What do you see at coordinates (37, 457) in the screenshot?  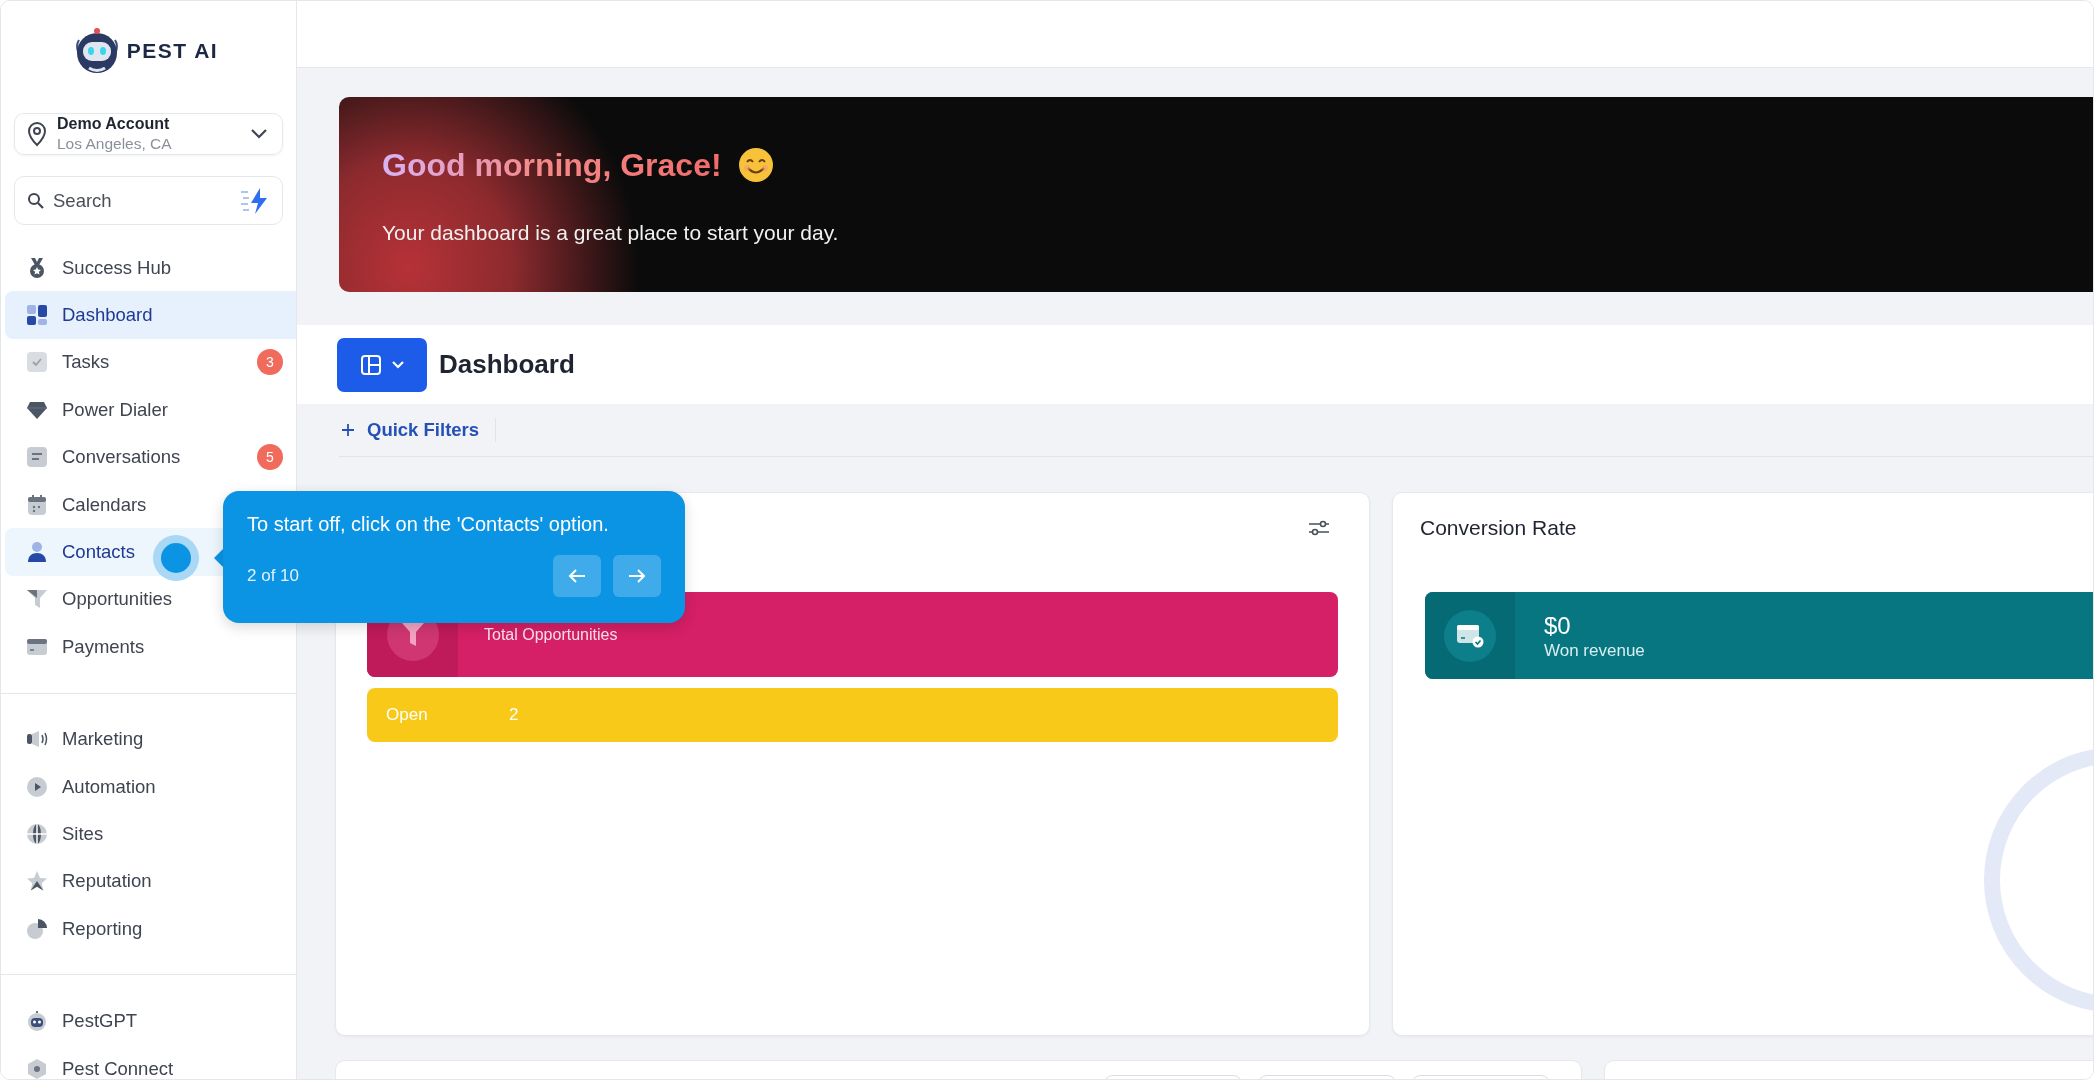 I see `message-icon` at bounding box center [37, 457].